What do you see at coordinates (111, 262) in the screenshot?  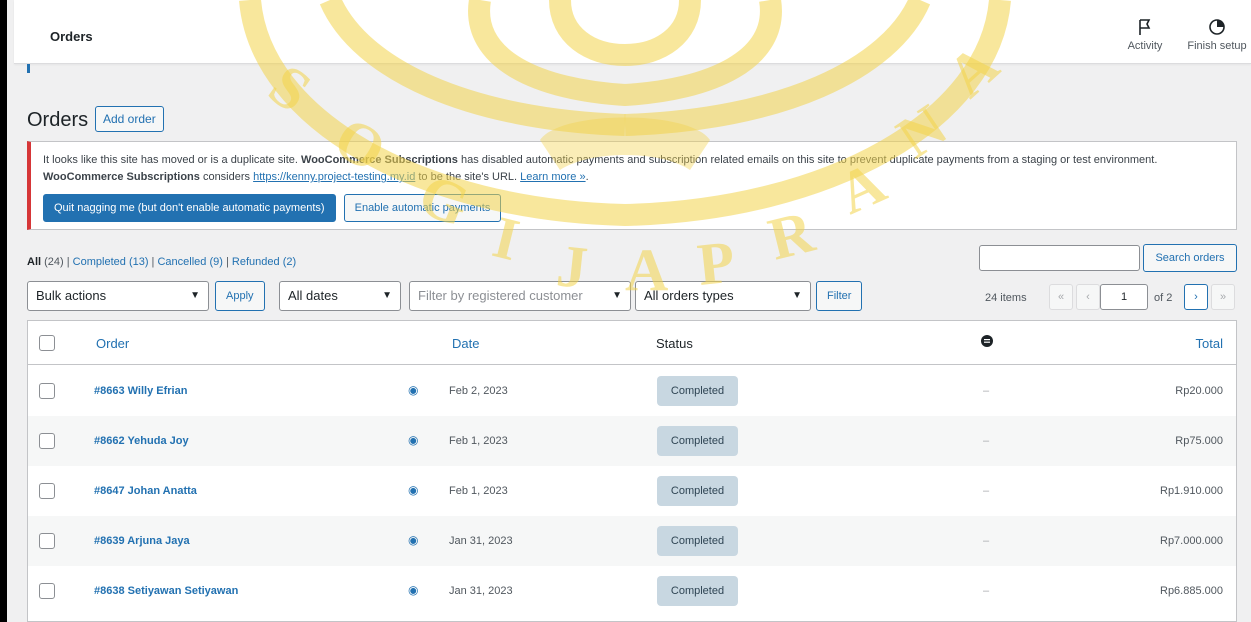 I see `filter-completed: Completed (13)` at bounding box center [111, 262].